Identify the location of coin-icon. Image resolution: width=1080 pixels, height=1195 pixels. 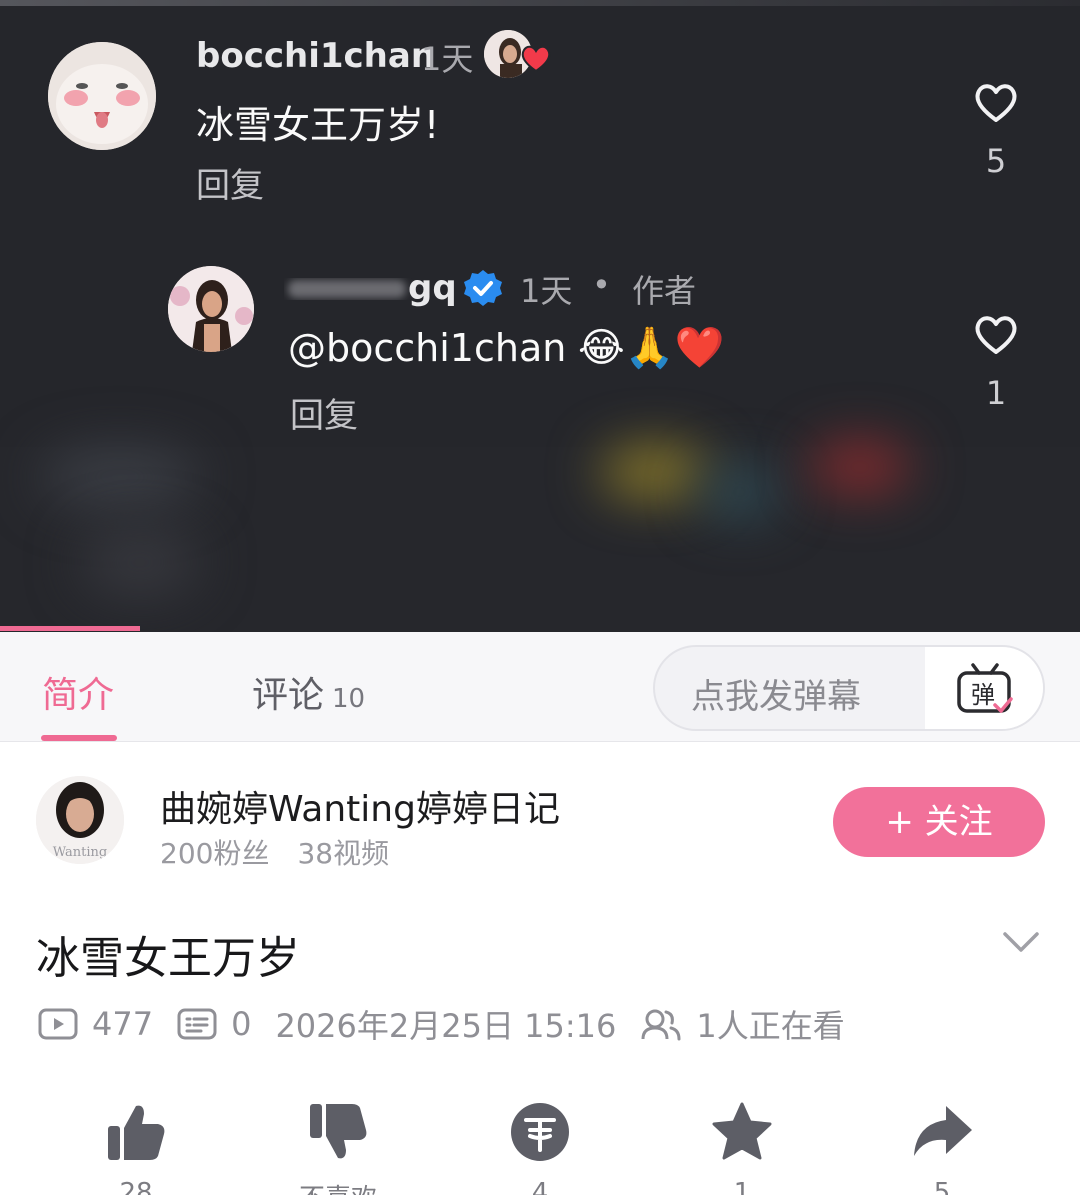
(540, 1132).